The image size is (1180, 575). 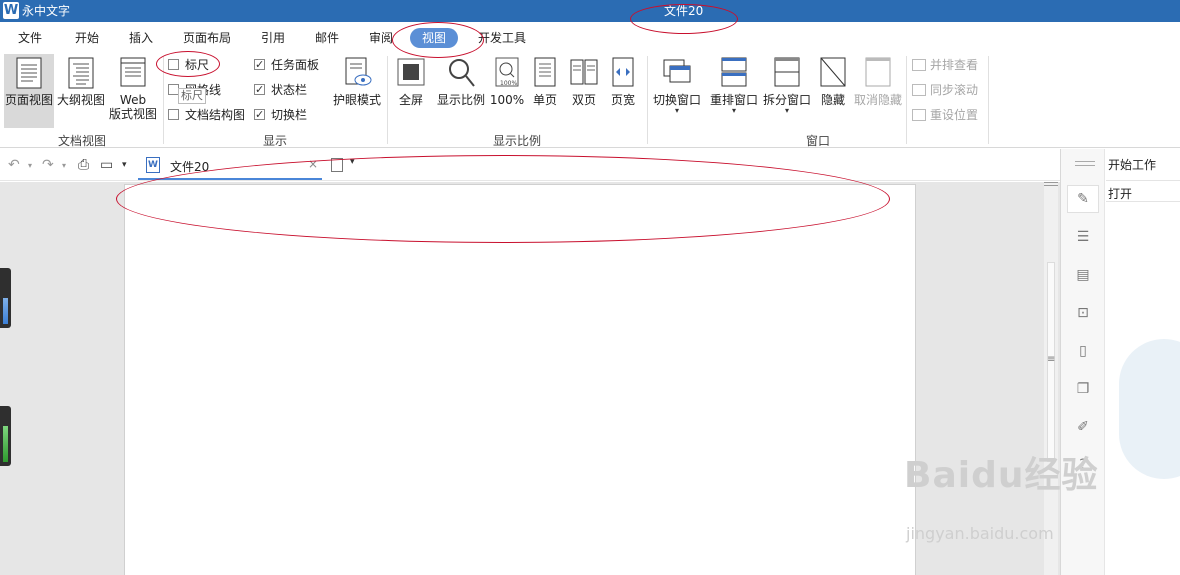 I want to click on save-icon: ▭, so click(x=106, y=165).